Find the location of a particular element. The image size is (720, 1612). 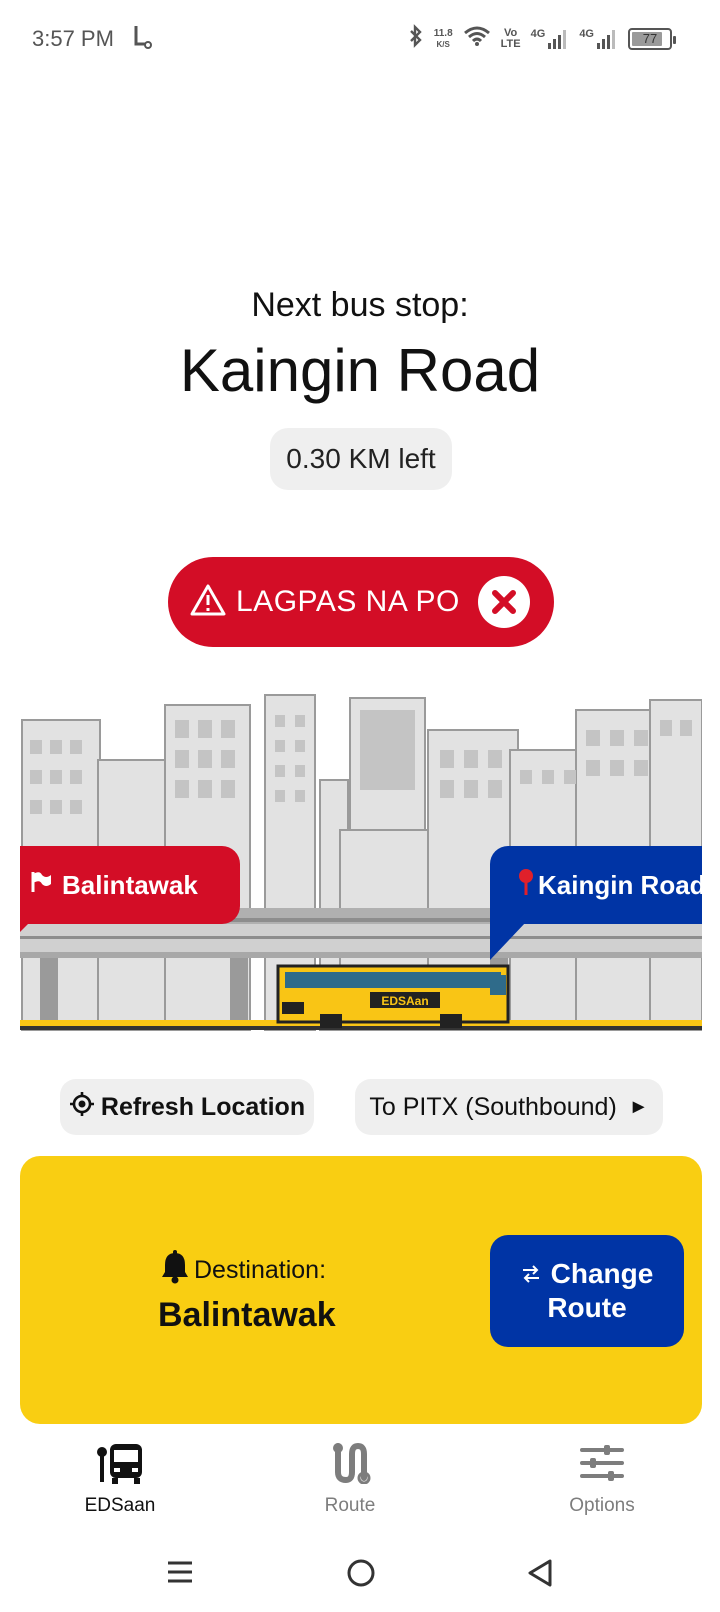

signal-2: 4G is located at coordinates (598, 38).